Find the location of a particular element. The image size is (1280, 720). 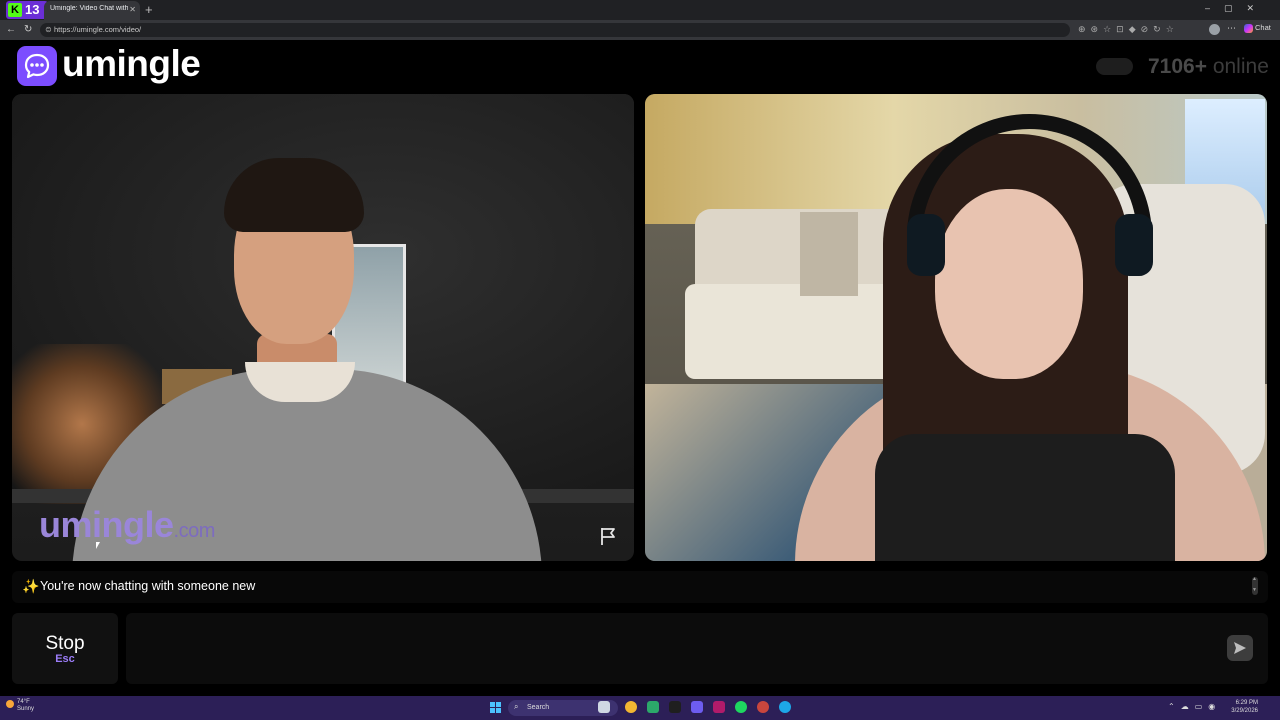

clock: 6:29 PM 3/29/2026 is located at coordinates (1243, 707).